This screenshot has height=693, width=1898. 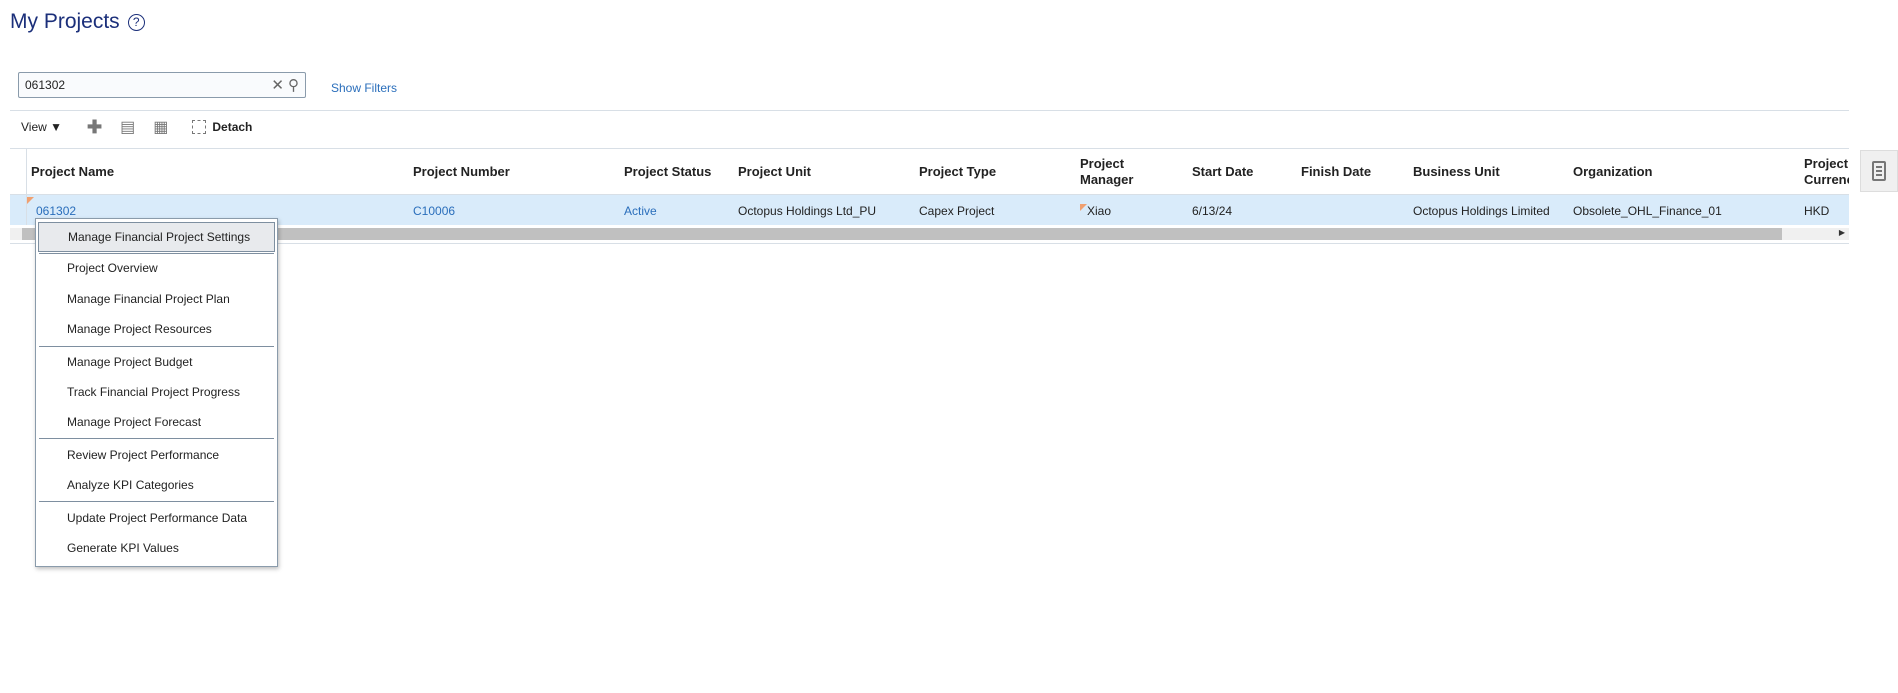 I want to click on menu-item: Manage Financial Project Plan, so click(x=156, y=299).